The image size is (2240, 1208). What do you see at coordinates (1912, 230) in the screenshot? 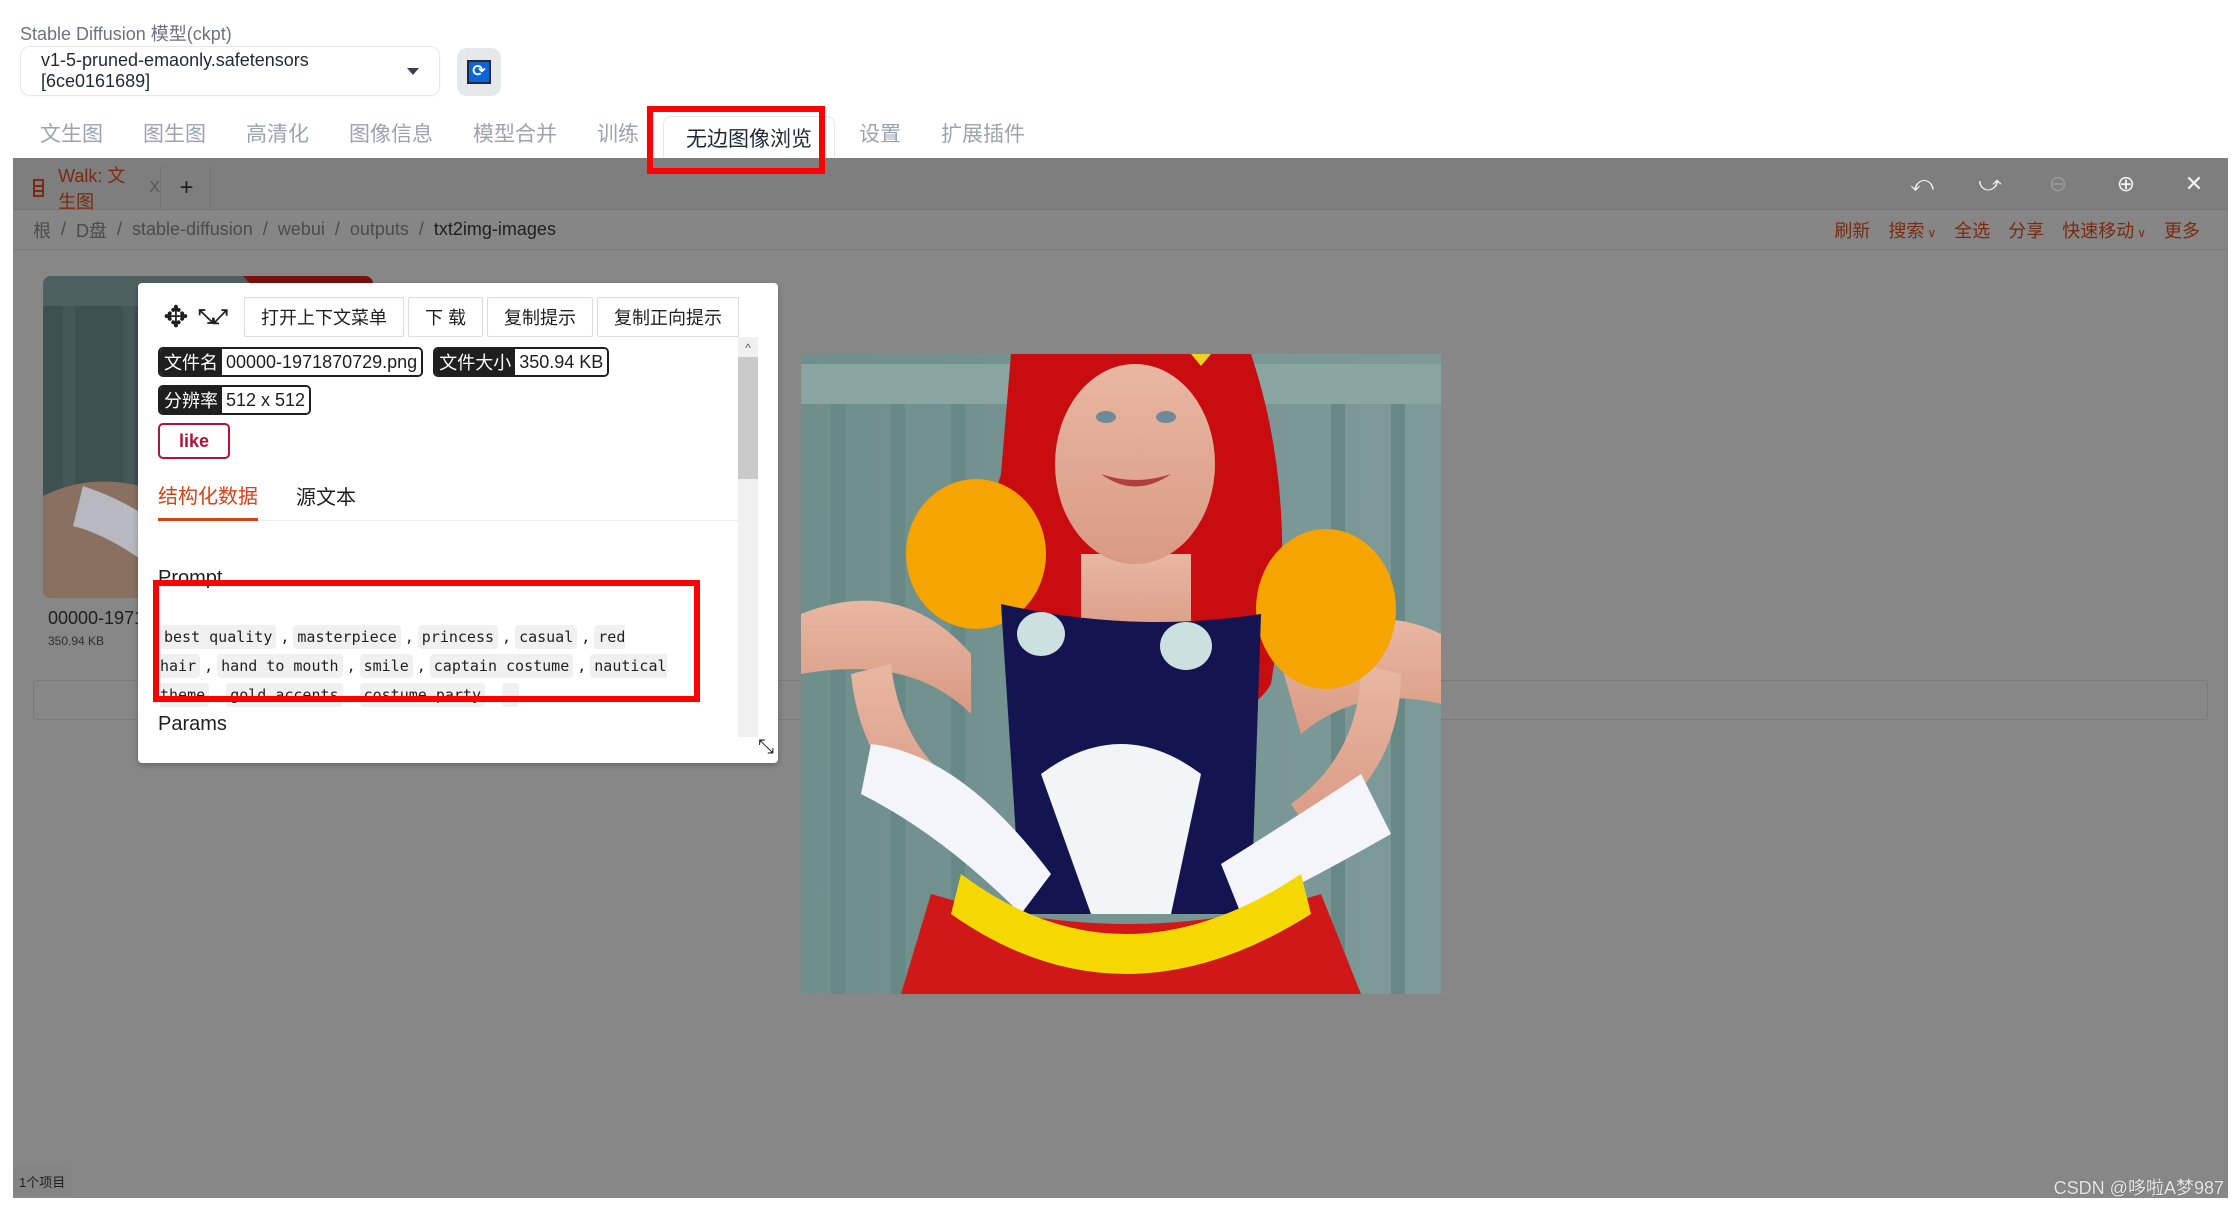
I see `search-action: 搜索 ∨` at bounding box center [1912, 230].